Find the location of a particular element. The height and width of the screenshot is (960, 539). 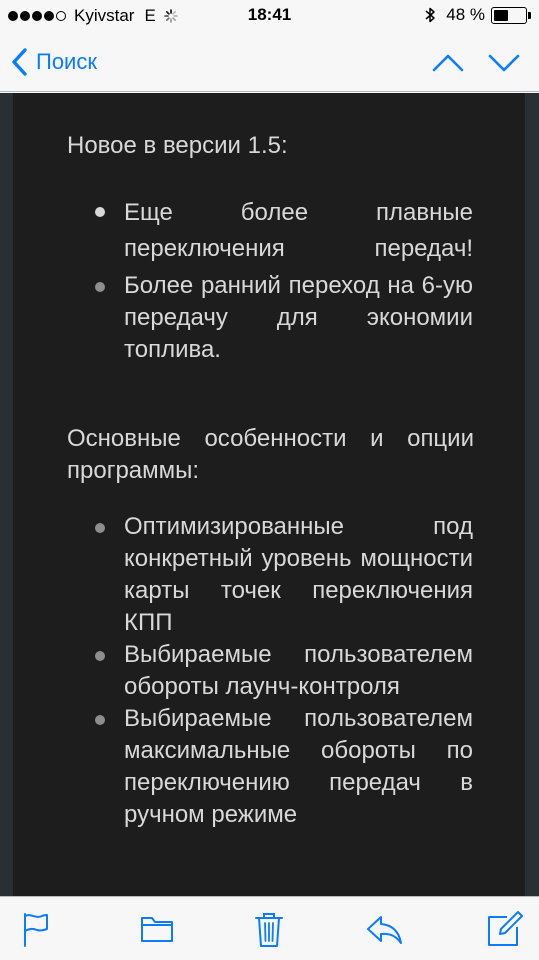

chevron-up-icon is located at coordinates (448, 63).